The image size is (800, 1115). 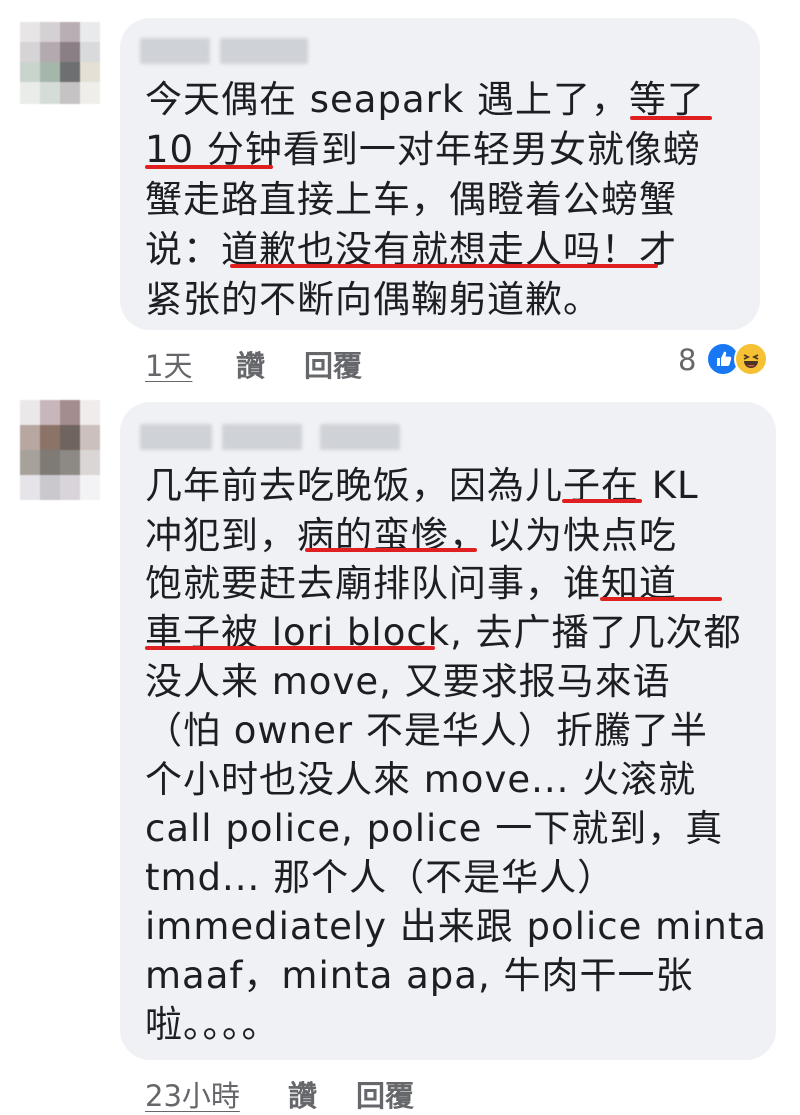 What do you see at coordinates (380, 877) in the screenshot?
I see `comment-text-line: tmd... 那个人（不是华人）` at bounding box center [380, 877].